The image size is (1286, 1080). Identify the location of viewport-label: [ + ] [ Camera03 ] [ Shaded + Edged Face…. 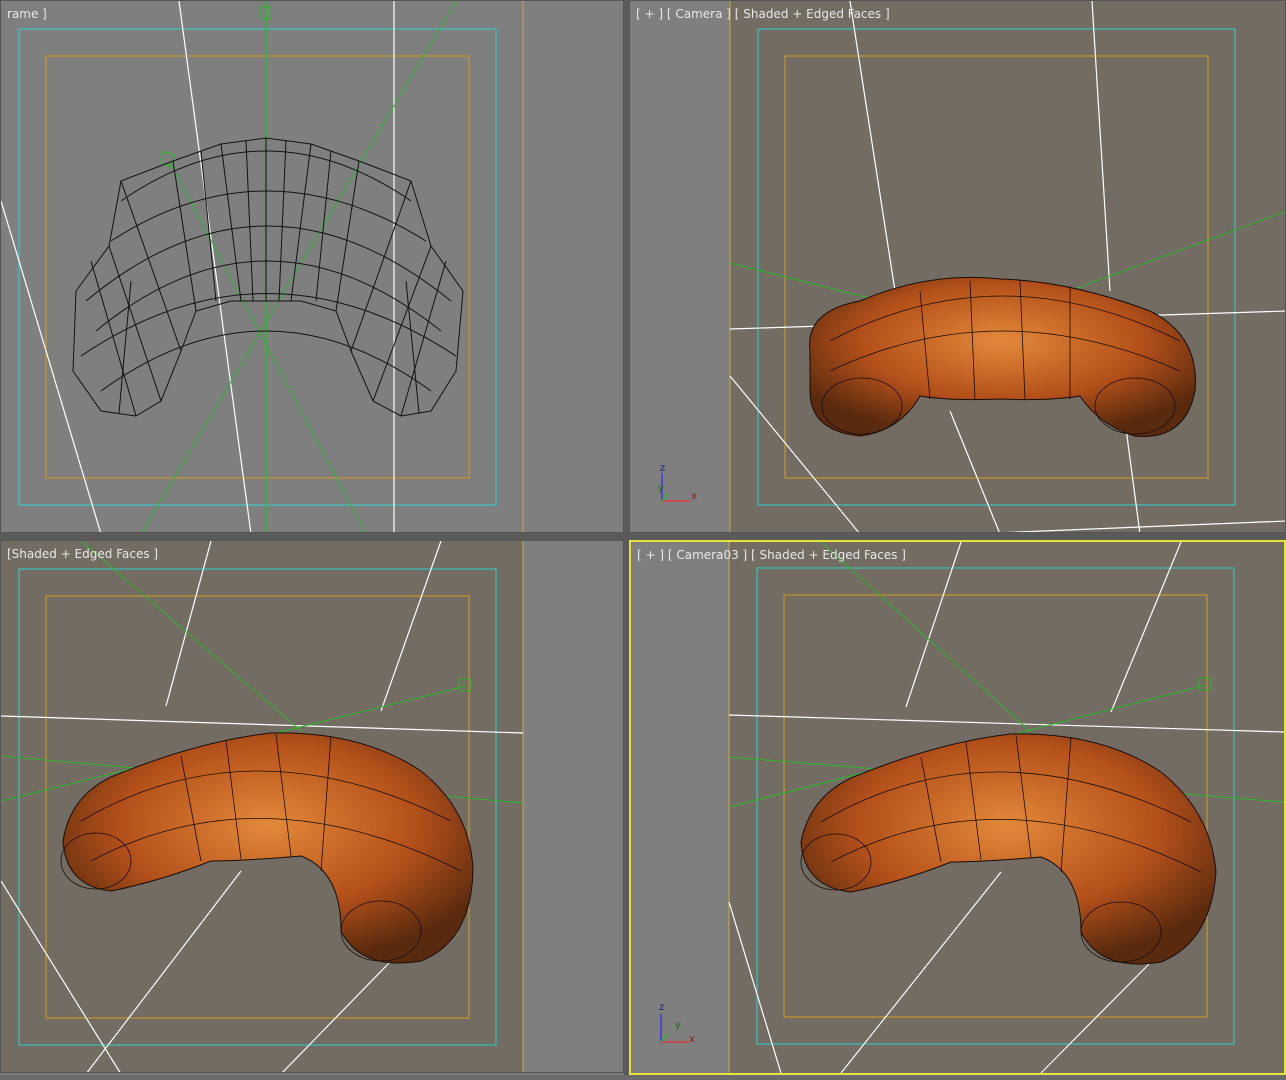
(771, 555).